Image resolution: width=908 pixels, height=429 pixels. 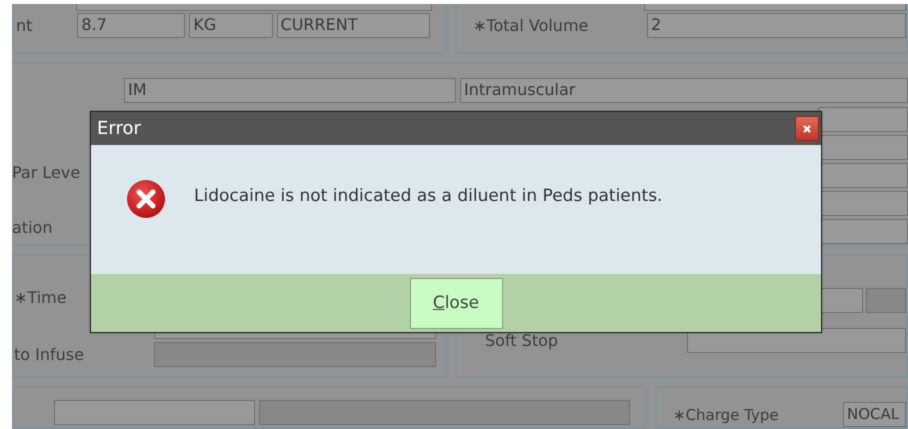 What do you see at coordinates (456, 303) in the screenshot?
I see `close-button: Close` at bounding box center [456, 303].